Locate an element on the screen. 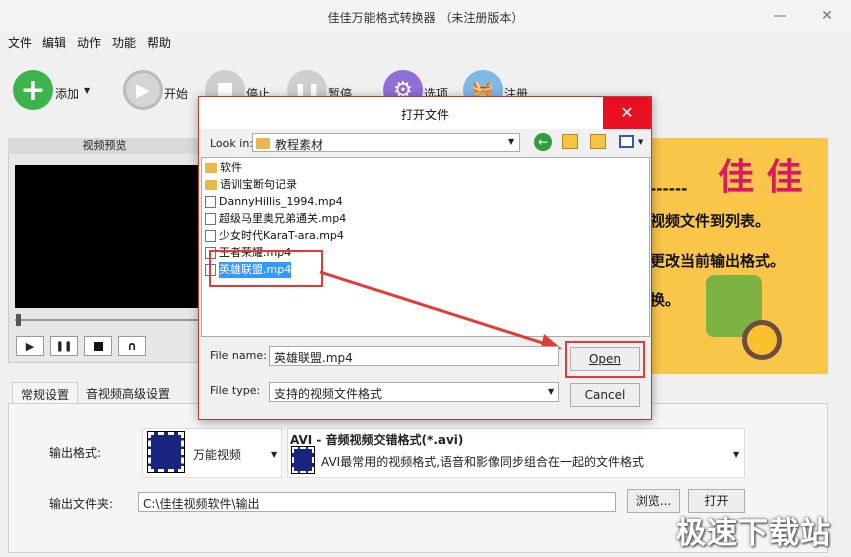 The height and width of the screenshot is (557, 851). file-type-select: 支持的视频文件格式 is located at coordinates (414, 392).